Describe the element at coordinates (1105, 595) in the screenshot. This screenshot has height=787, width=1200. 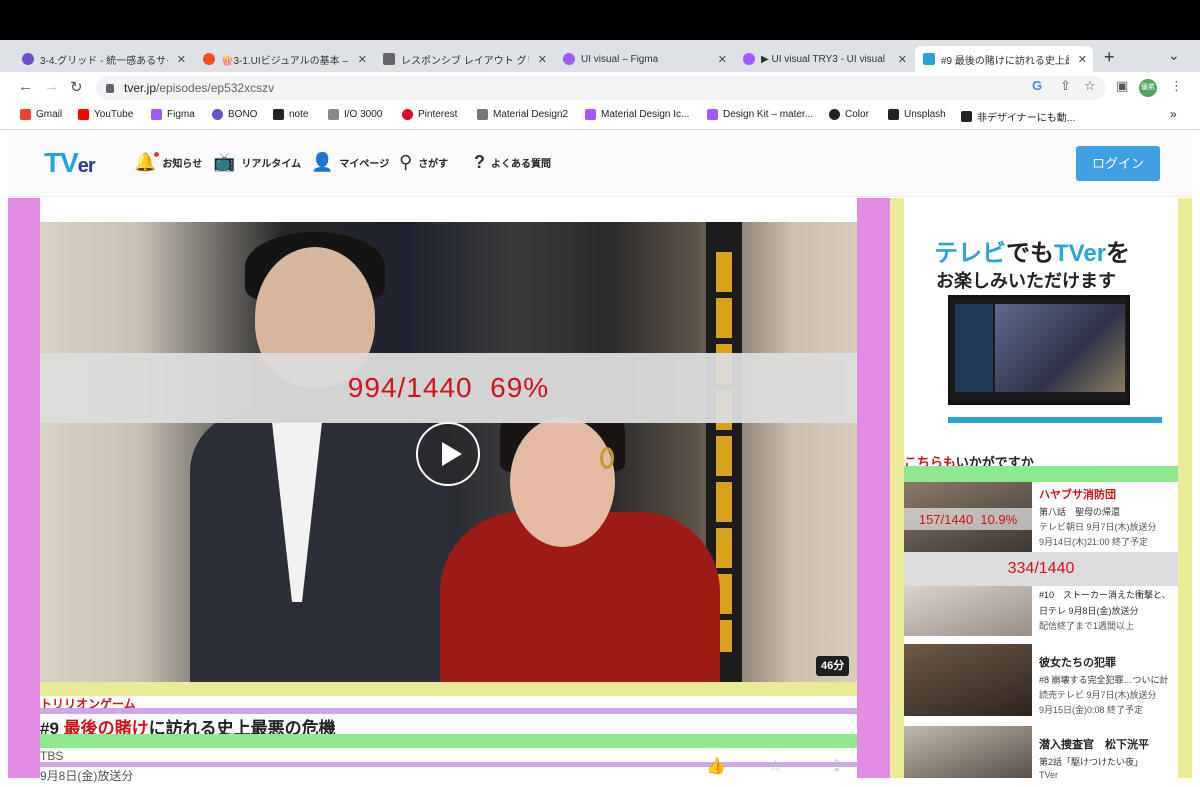
I see `card-title: #10 ストーカー消えた衝撃と、` at that location.